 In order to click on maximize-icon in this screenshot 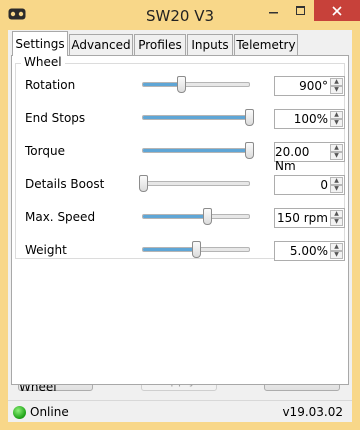, I will do `click(300, 10)`.